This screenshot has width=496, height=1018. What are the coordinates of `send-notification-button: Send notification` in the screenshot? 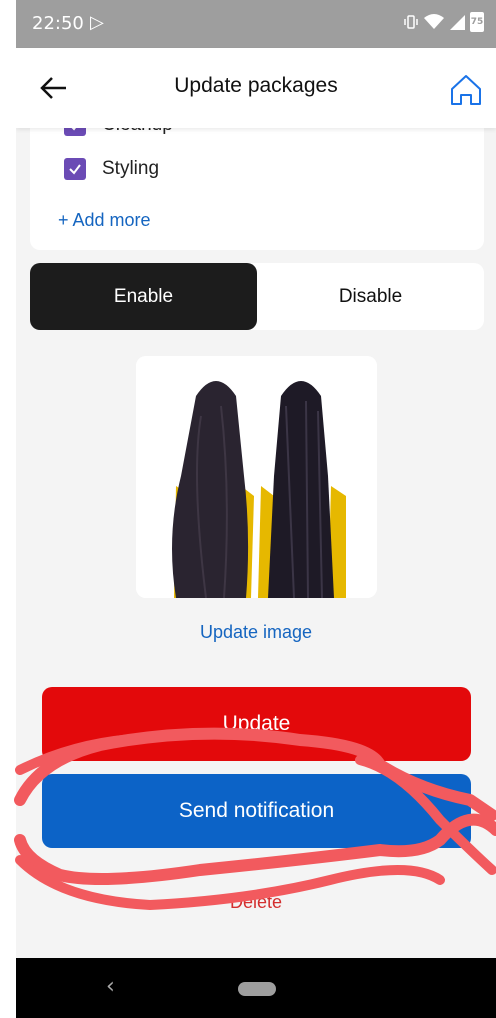 It's located at (256, 811).